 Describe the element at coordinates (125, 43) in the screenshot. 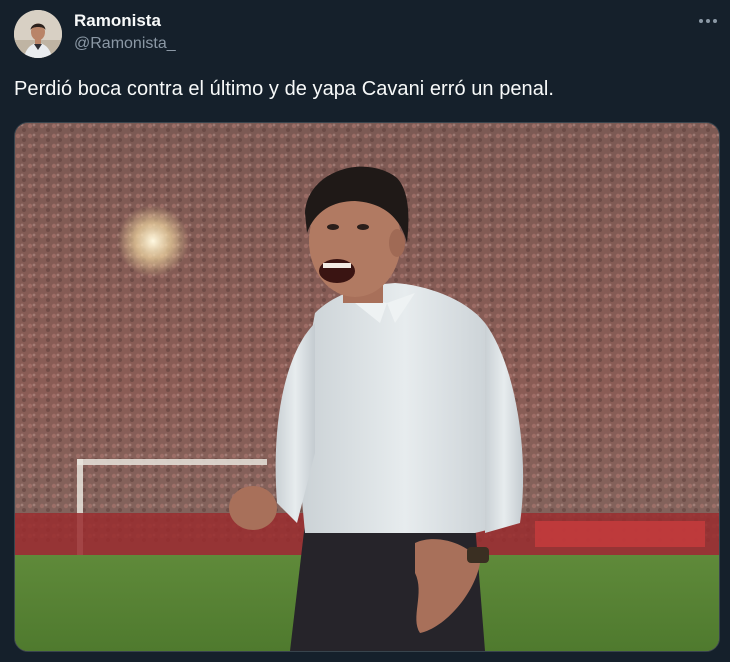

I see `author-handle: @Ramonista_` at that location.